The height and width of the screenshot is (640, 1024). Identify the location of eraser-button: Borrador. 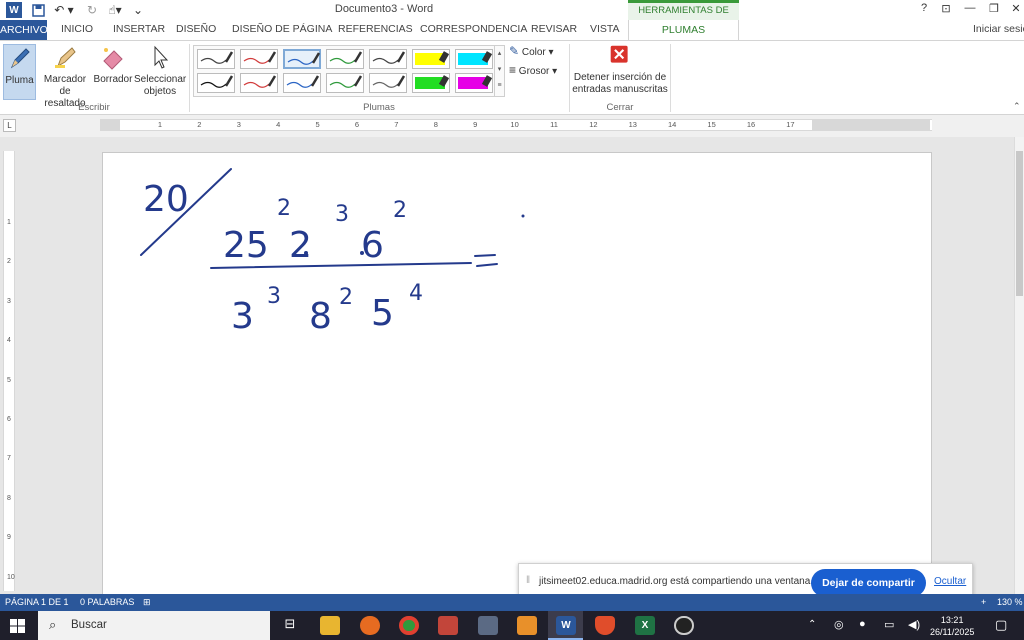
(113, 65).